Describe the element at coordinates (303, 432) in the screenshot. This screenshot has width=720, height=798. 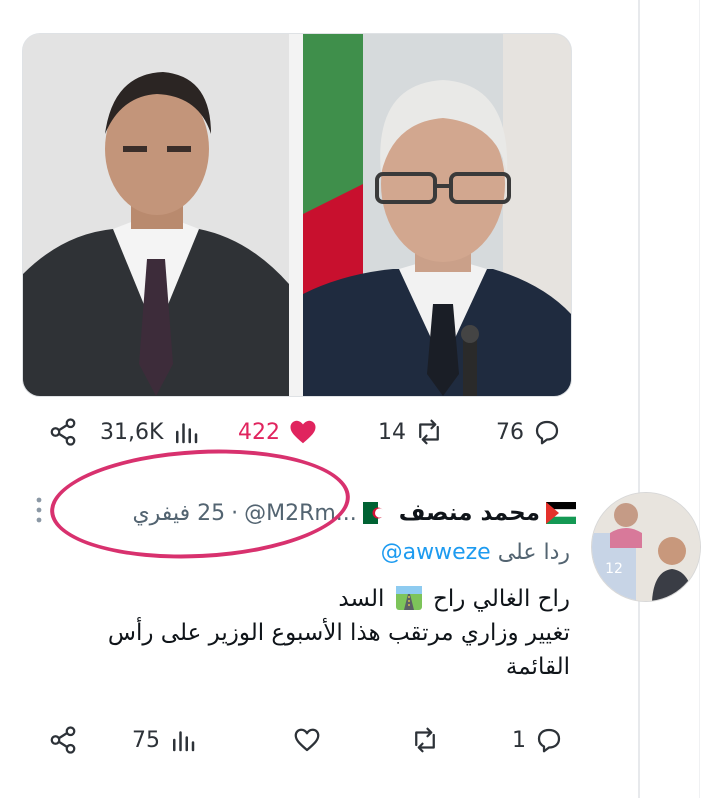
I see `heart-filled-icon` at that location.